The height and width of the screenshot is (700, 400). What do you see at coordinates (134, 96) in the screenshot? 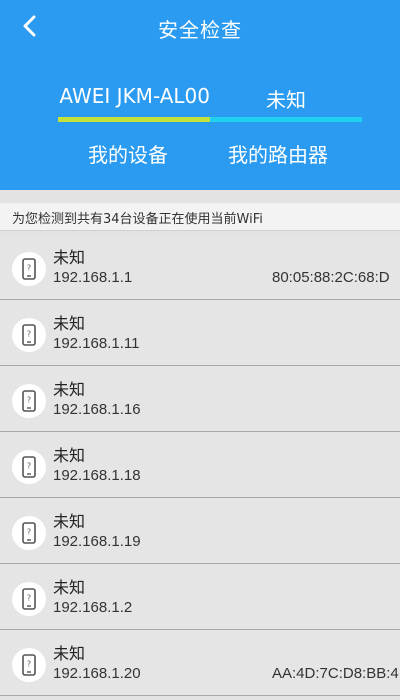
I see `device-name: HUAWEI JKM-AL00` at bounding box center [134, 96].